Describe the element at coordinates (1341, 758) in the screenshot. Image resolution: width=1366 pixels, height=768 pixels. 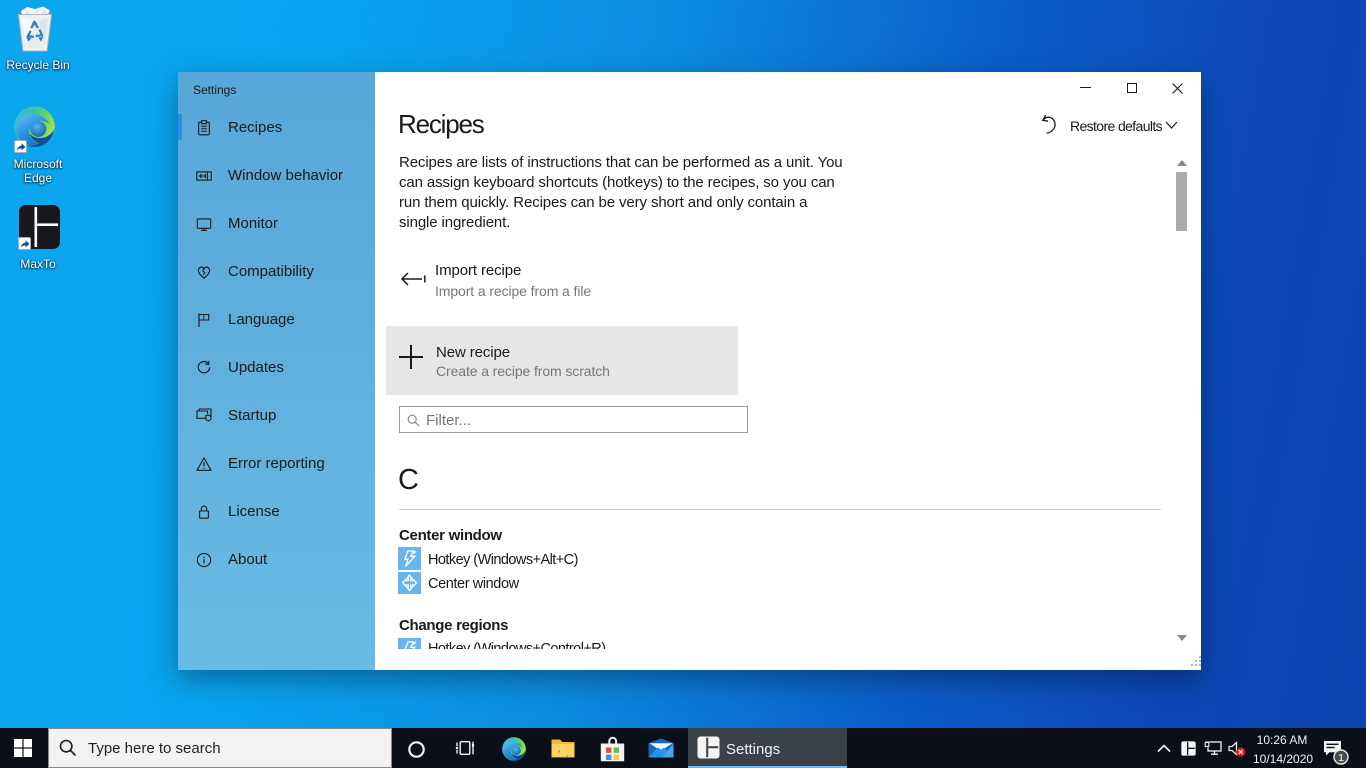
I see `svg-text: 1` at that location.